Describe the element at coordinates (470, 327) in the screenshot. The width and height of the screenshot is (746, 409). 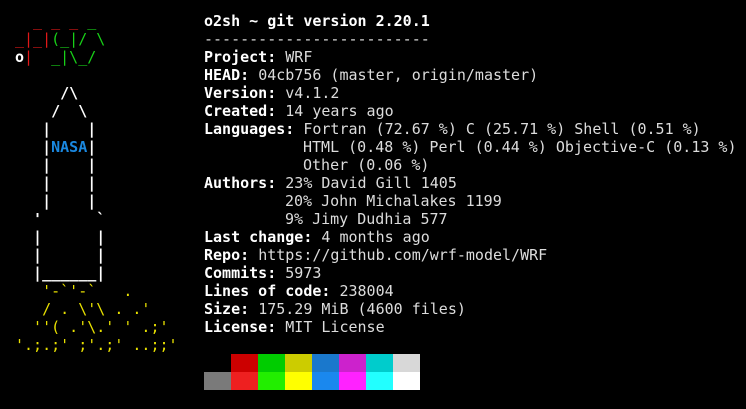
I see `license-row: License: MIT License` at that location.